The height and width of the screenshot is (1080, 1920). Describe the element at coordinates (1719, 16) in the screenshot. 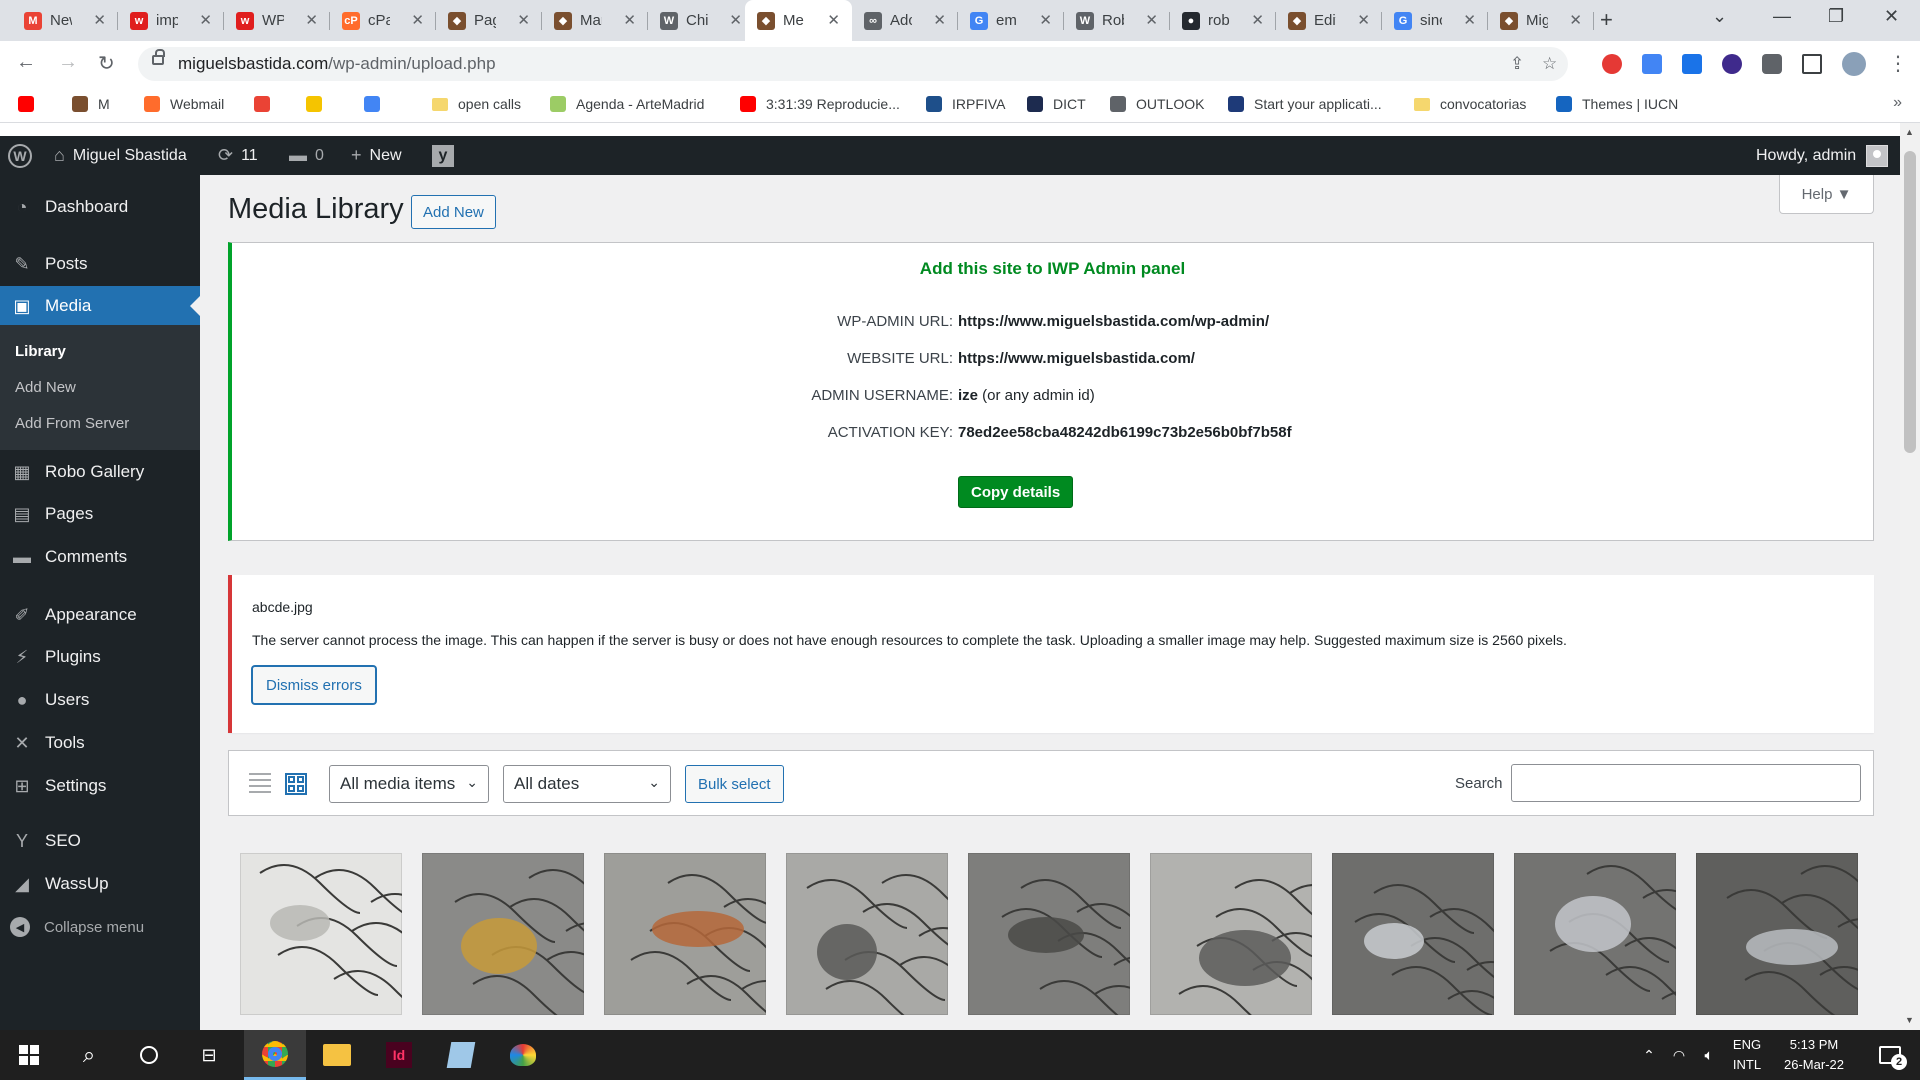

I see `tab-search-icon: ⌄` at that location.